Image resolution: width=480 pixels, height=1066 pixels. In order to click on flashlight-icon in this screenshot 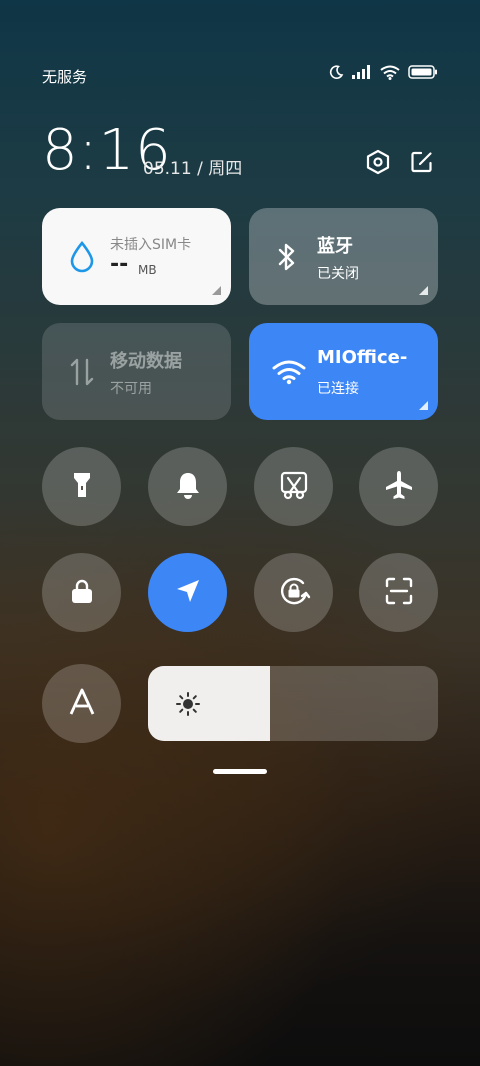, I will do `click(82, 487)`.